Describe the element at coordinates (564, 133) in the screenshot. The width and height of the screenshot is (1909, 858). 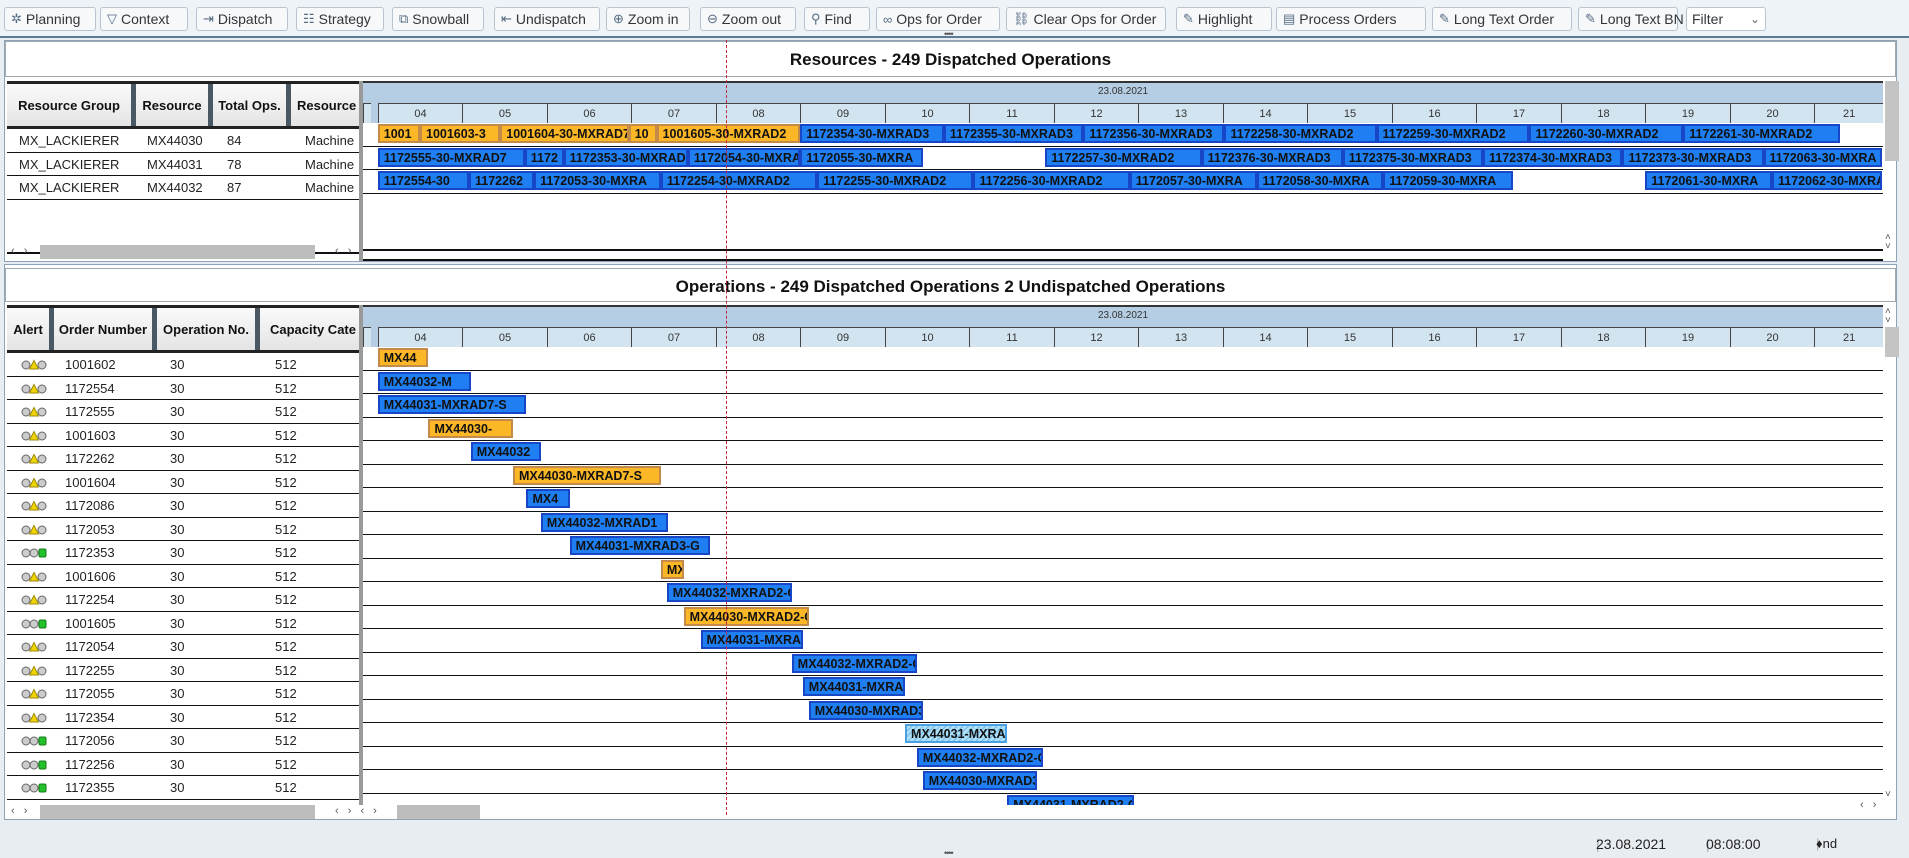
I see `operation-bar: 1001604-30-MXRAD7` at that location.